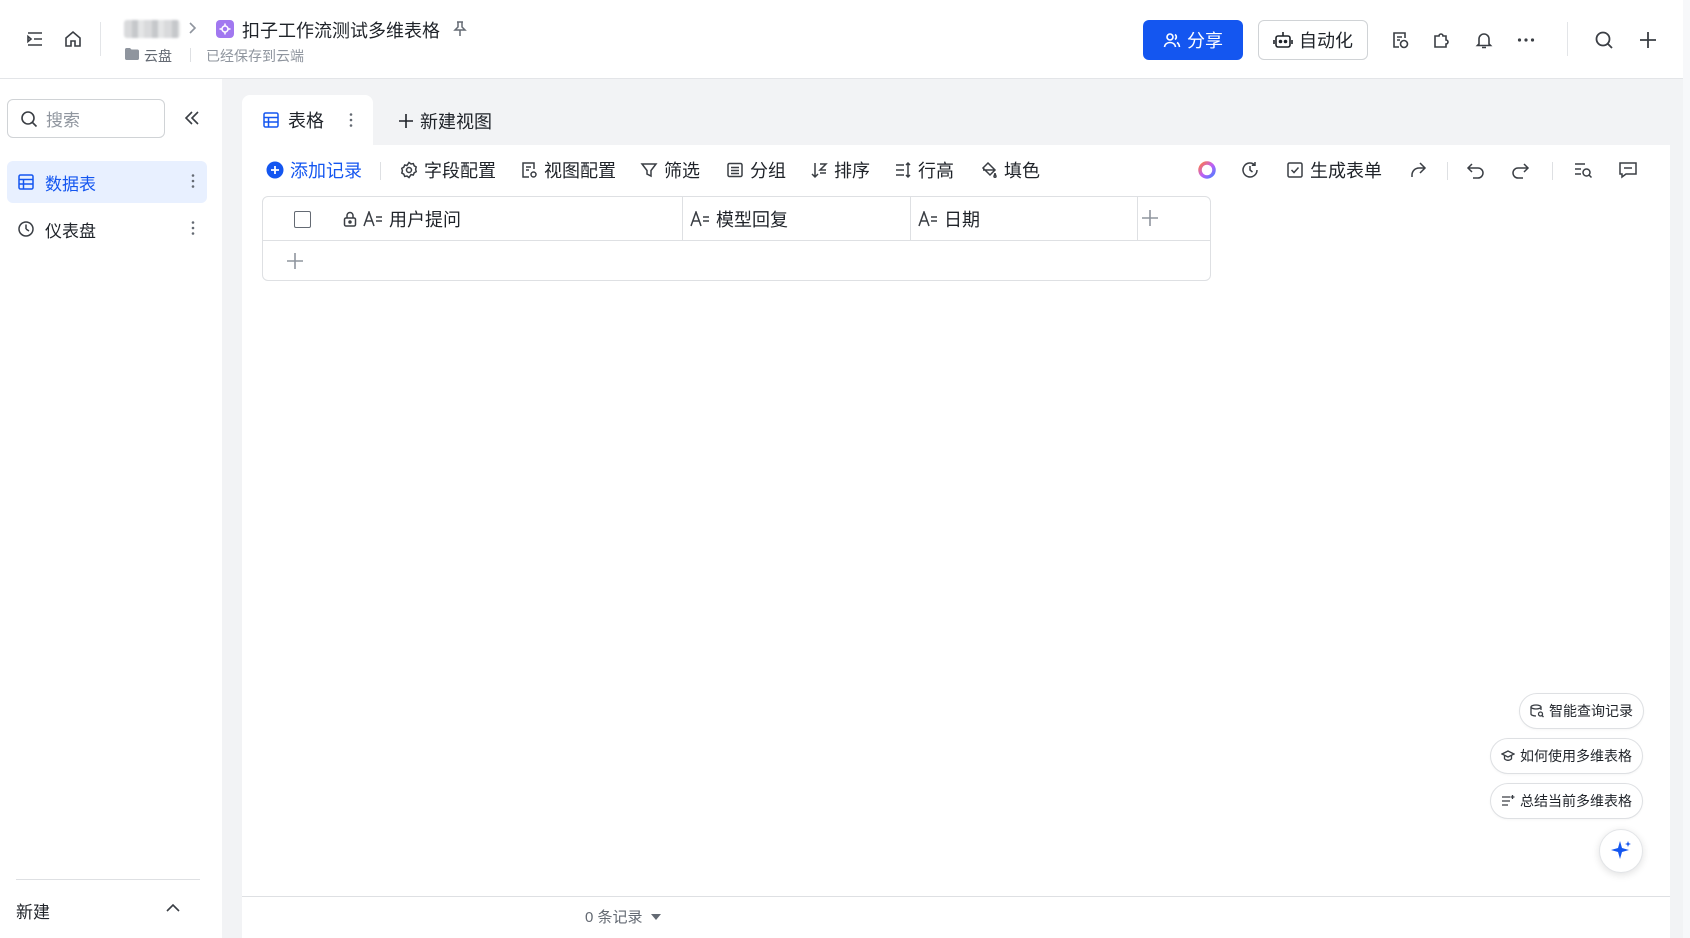 Image resolution: width=1690 pixels, height=938 pixels. I want to click on robot-icon, so click(1283, 40).